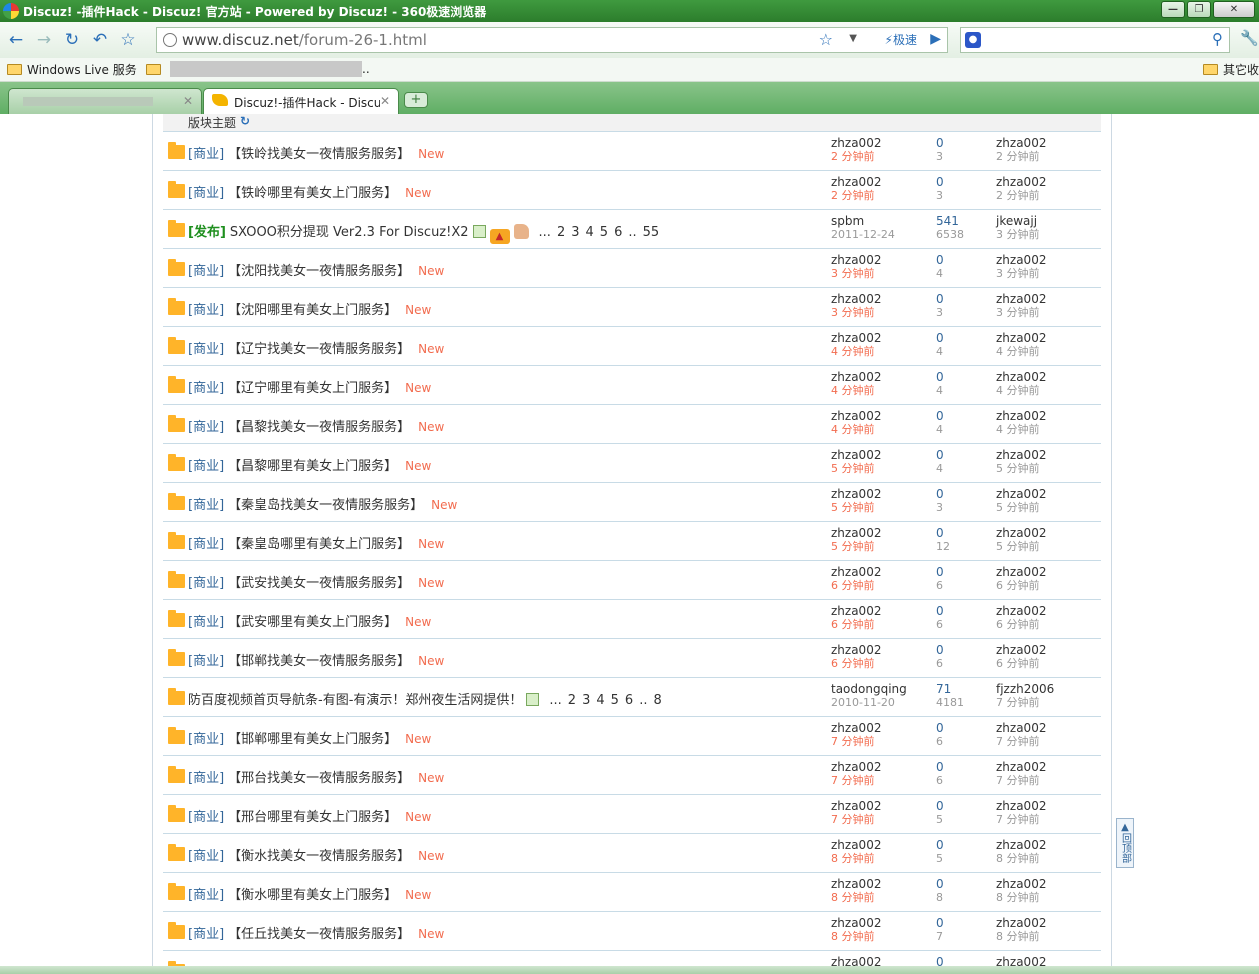 The image size is (1259, 974). What do you see at coordinates (312, 622) in the screenshot?
I see `thread-title-link: 【武安哪里有美女上门服务】` at bounding box center [312, 622].